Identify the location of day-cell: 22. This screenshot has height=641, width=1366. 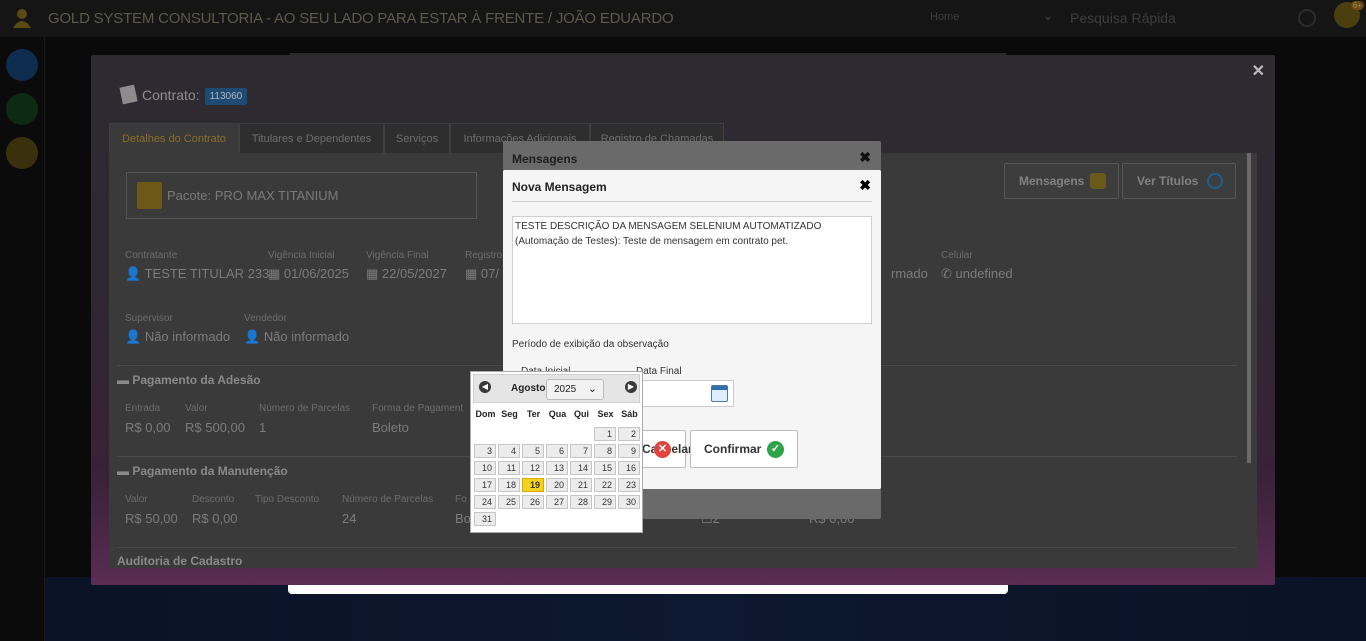
(605, 485).